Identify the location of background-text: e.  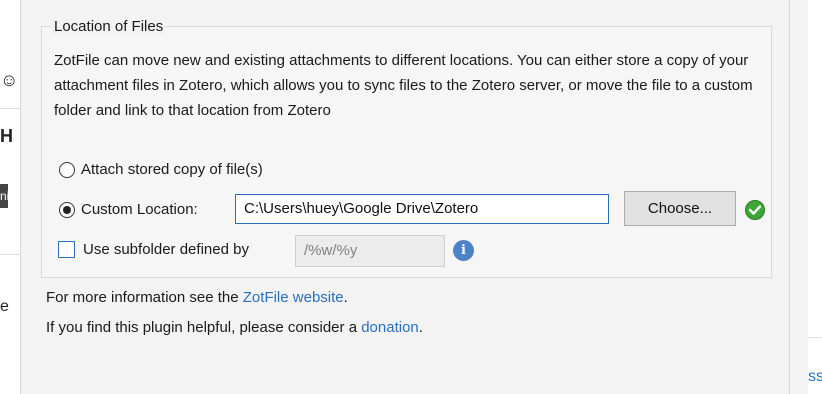
(4, 306).